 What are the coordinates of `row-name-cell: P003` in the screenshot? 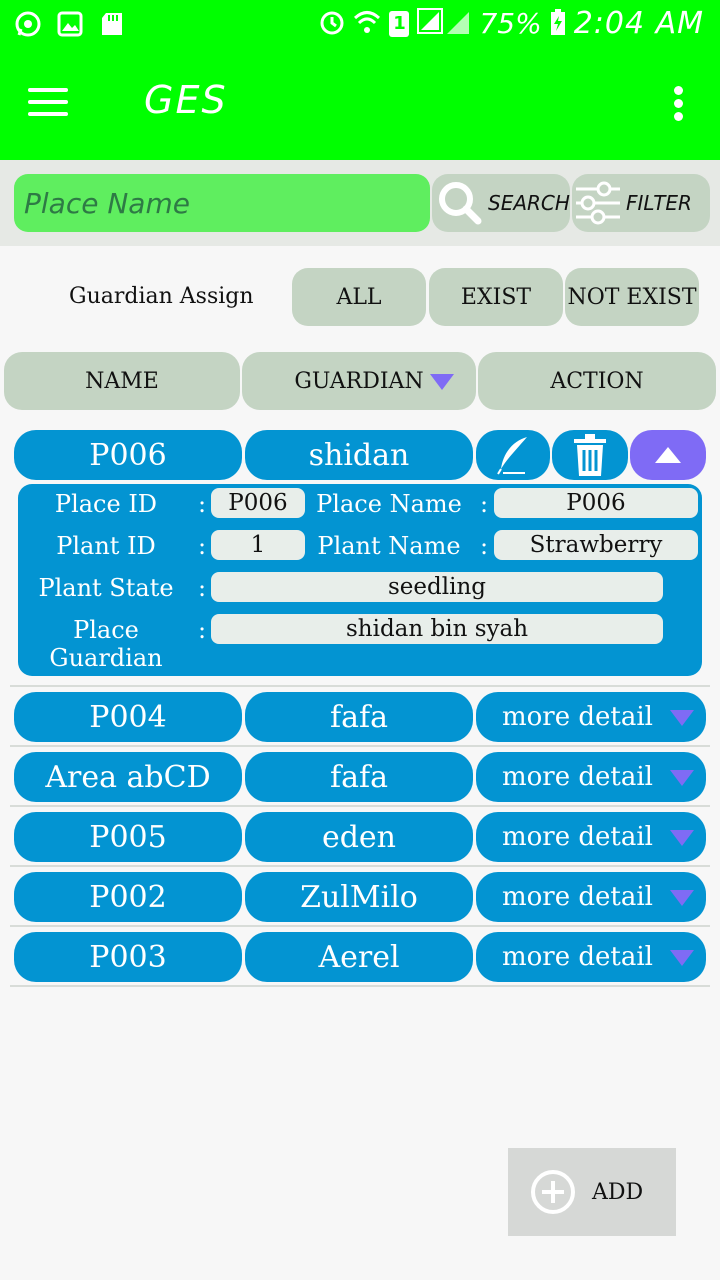 It's located at (128, 957).